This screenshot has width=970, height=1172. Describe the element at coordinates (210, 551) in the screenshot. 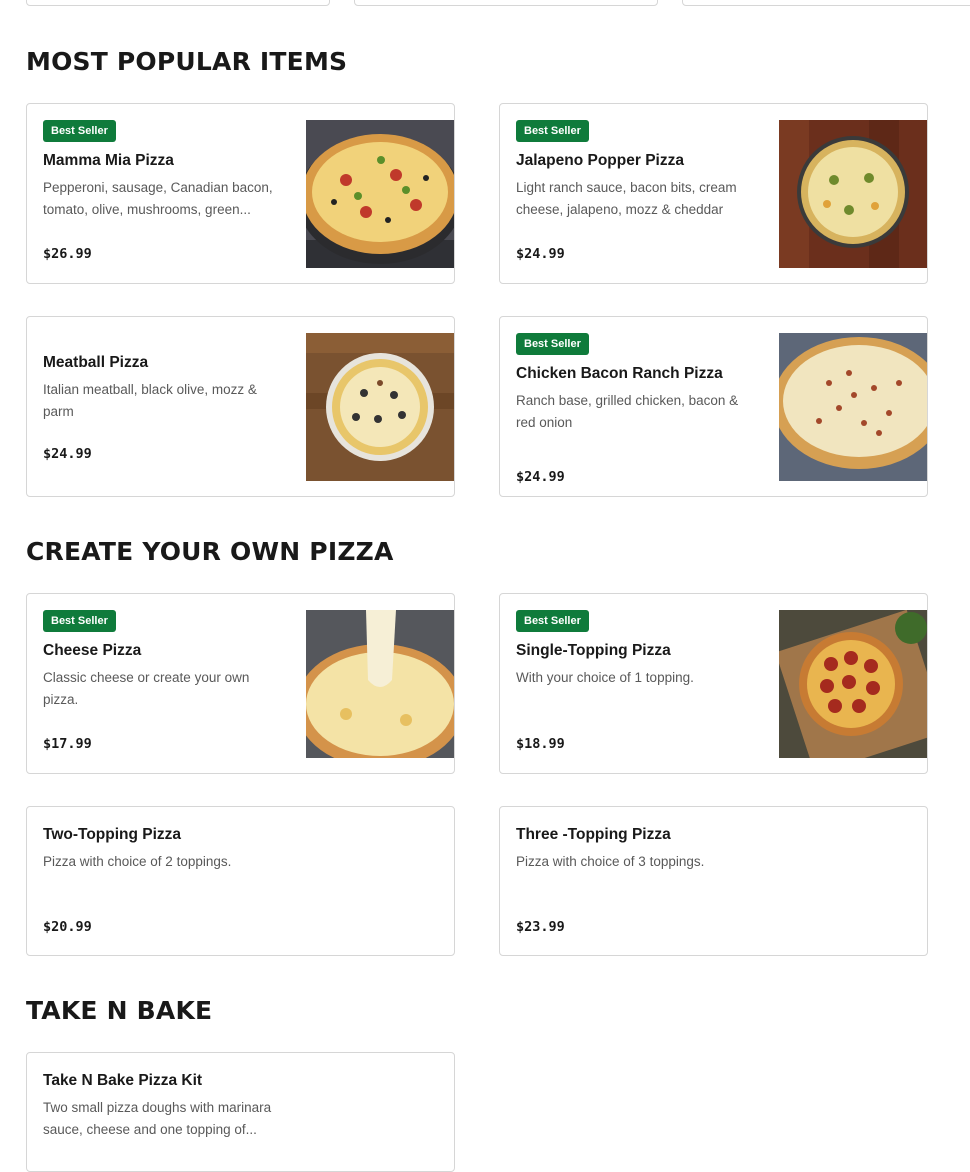

I see `section-title-create-your-own: CREATE YOUR OWN PIZZA` at that location.